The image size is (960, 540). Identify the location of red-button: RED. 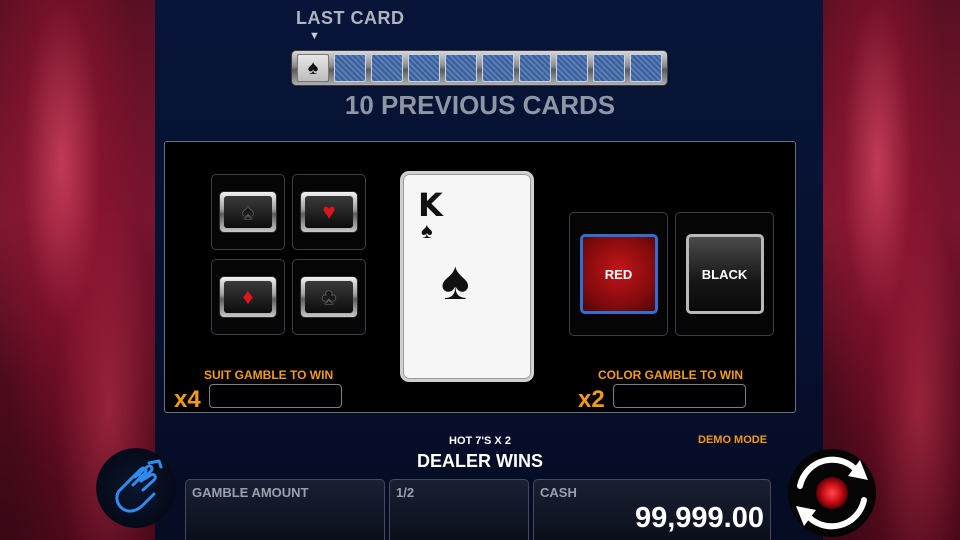
(618, 274).